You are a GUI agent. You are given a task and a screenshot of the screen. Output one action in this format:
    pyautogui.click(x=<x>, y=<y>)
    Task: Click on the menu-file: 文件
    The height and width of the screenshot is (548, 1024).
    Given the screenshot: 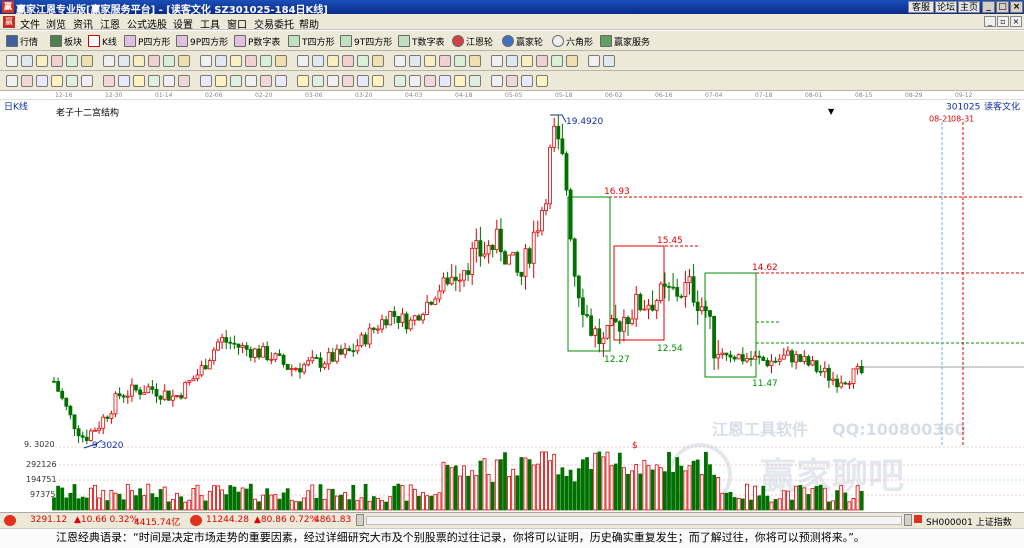 What is the action you would take?
    pyautogui.click(x=30, y=23)
    